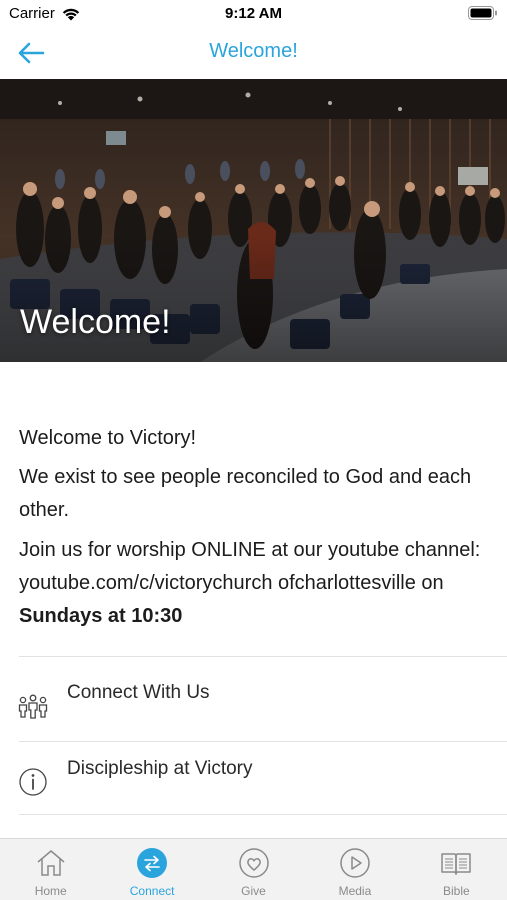  What do you see at coordinates (253, 708) in the screenshot?
I see `list-item-connect-with-us: Connect With Us` at bounding box center [253, 708].